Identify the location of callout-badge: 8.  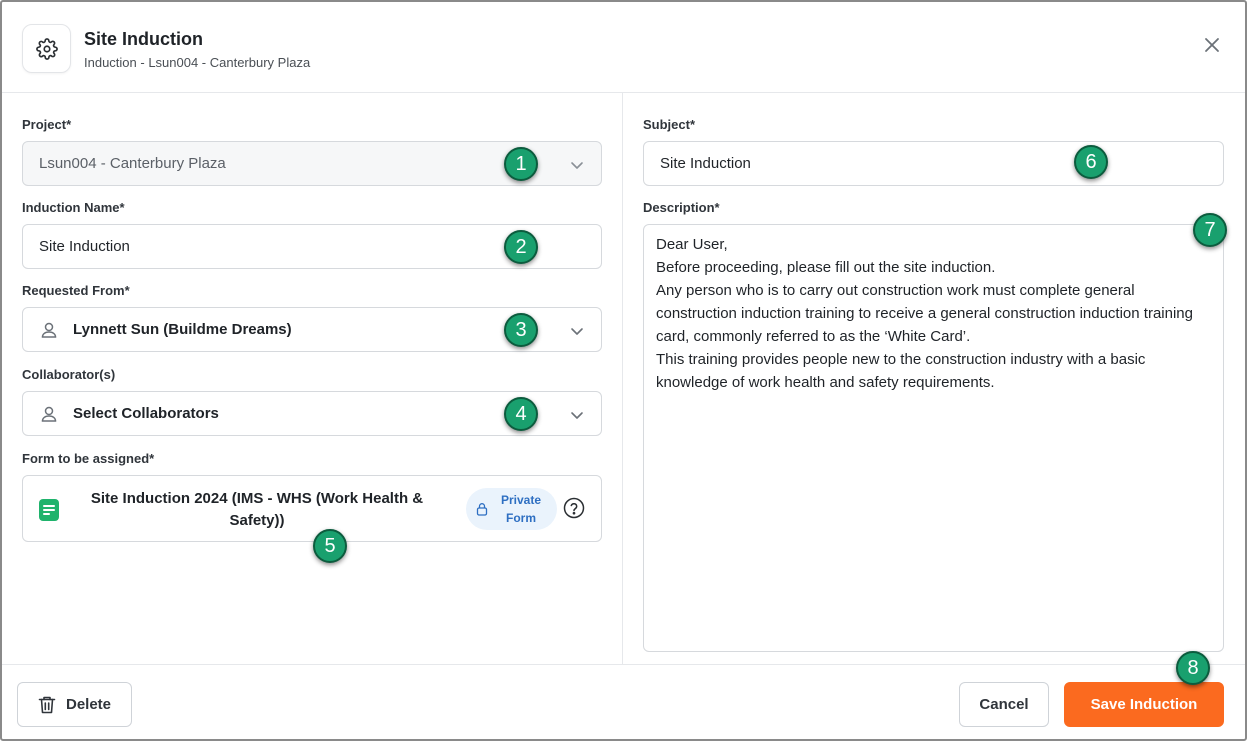
(1193, 668).